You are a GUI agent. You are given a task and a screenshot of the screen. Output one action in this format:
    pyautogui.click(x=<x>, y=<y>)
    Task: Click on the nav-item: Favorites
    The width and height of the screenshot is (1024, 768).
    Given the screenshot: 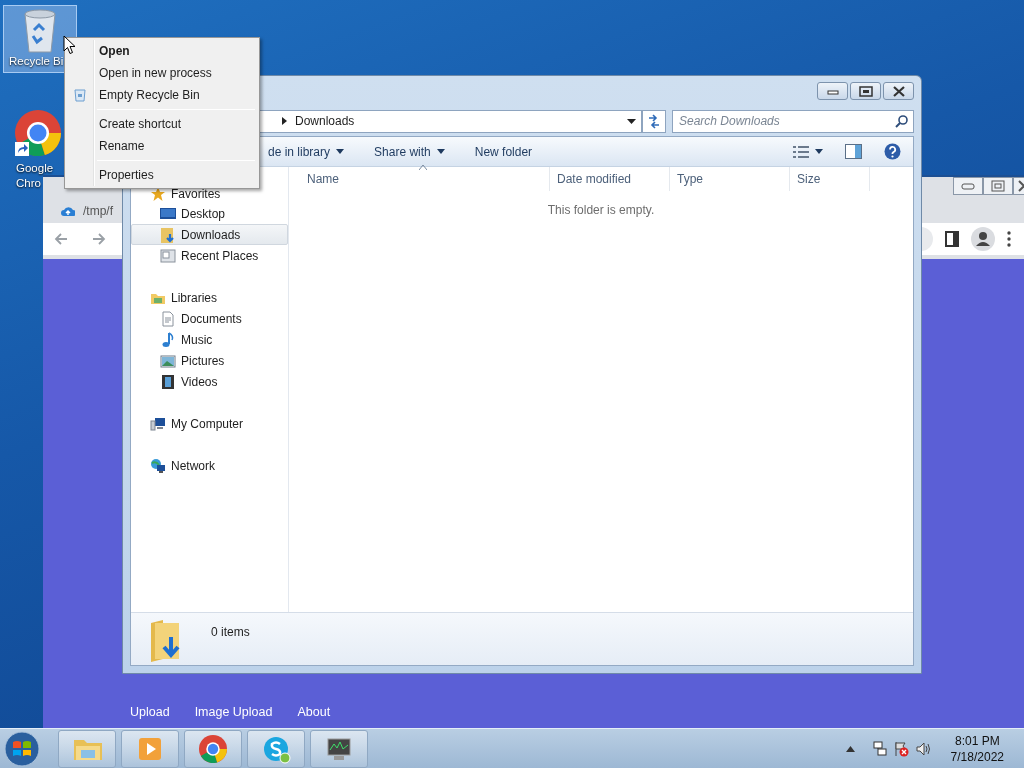 What is the action you would take?
    pyautogui.click(x=209, y=194)
    